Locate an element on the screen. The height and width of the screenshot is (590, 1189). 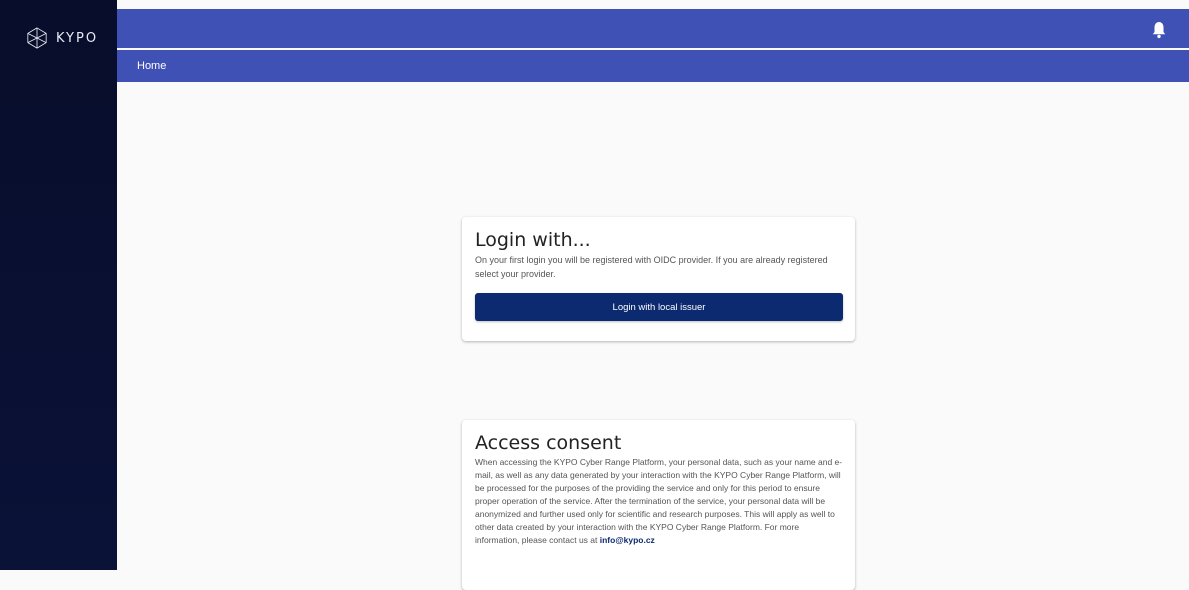
brand-name: KYPO is located at coordinates (77, 38).